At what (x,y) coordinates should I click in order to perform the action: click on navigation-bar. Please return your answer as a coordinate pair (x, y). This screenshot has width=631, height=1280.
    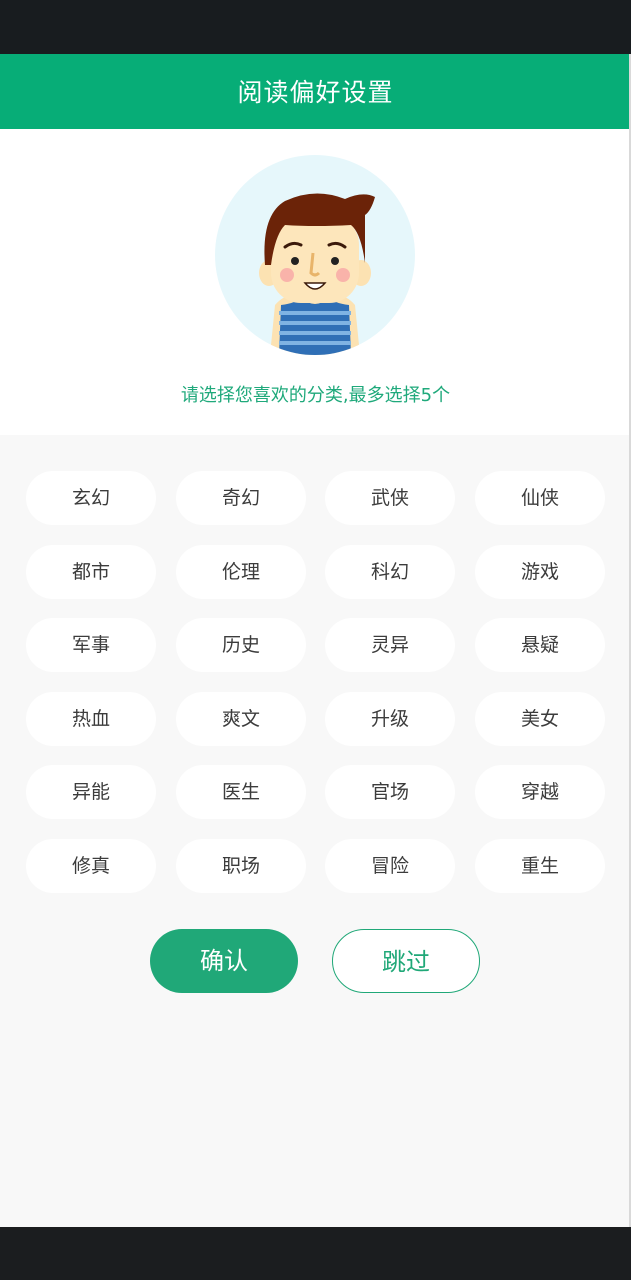
    Looking at the image, I should click on (315, 1253).